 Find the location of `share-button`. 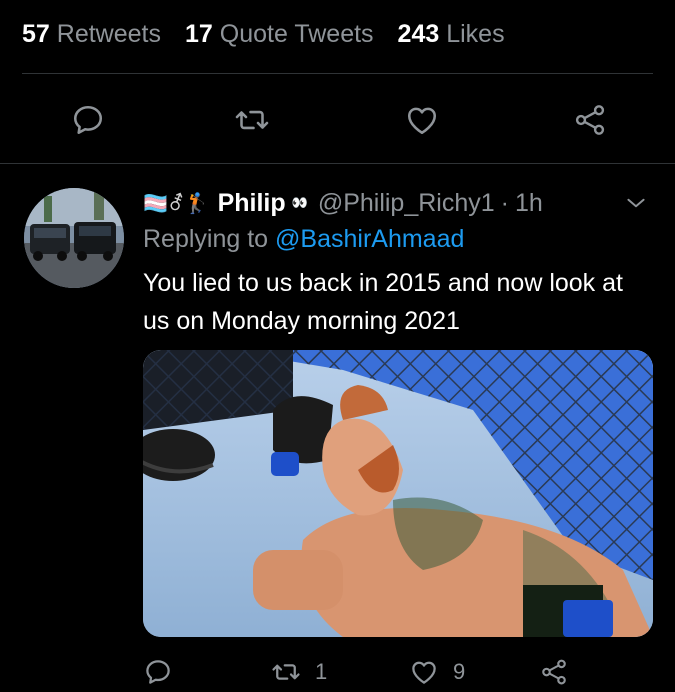

share-button is located at coordinates (590, 120).